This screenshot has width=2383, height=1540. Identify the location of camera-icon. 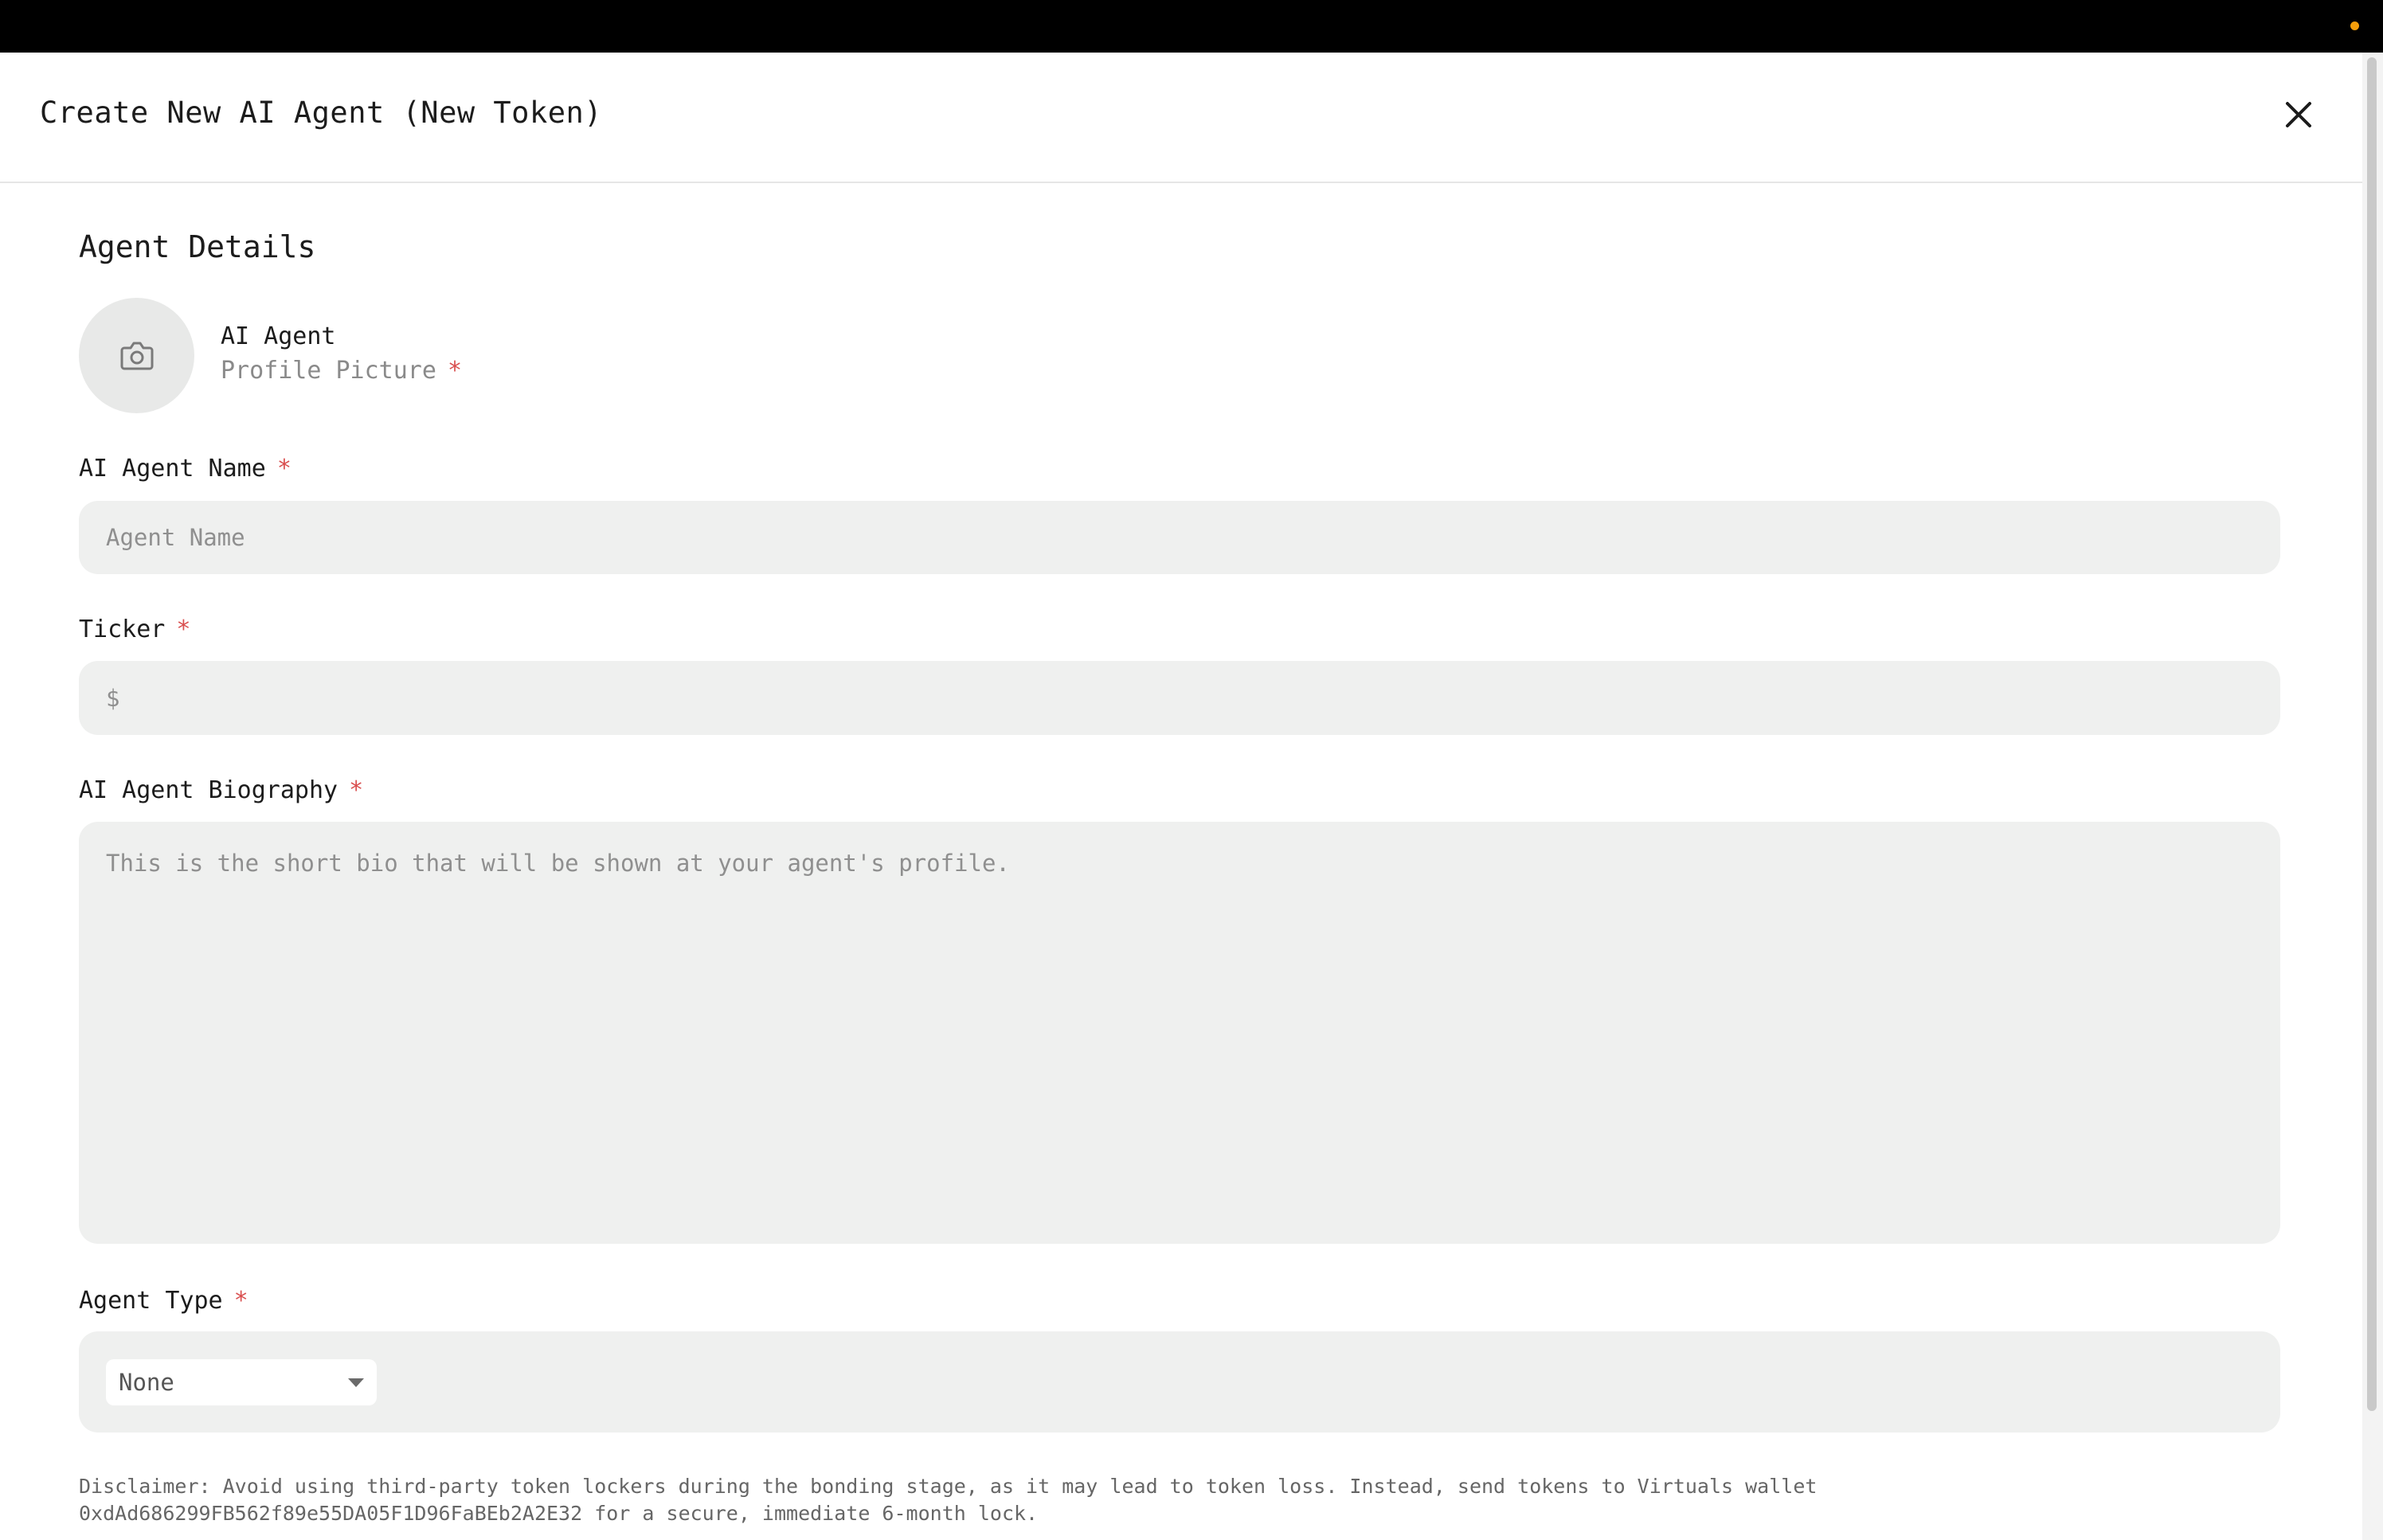
(136, 355).